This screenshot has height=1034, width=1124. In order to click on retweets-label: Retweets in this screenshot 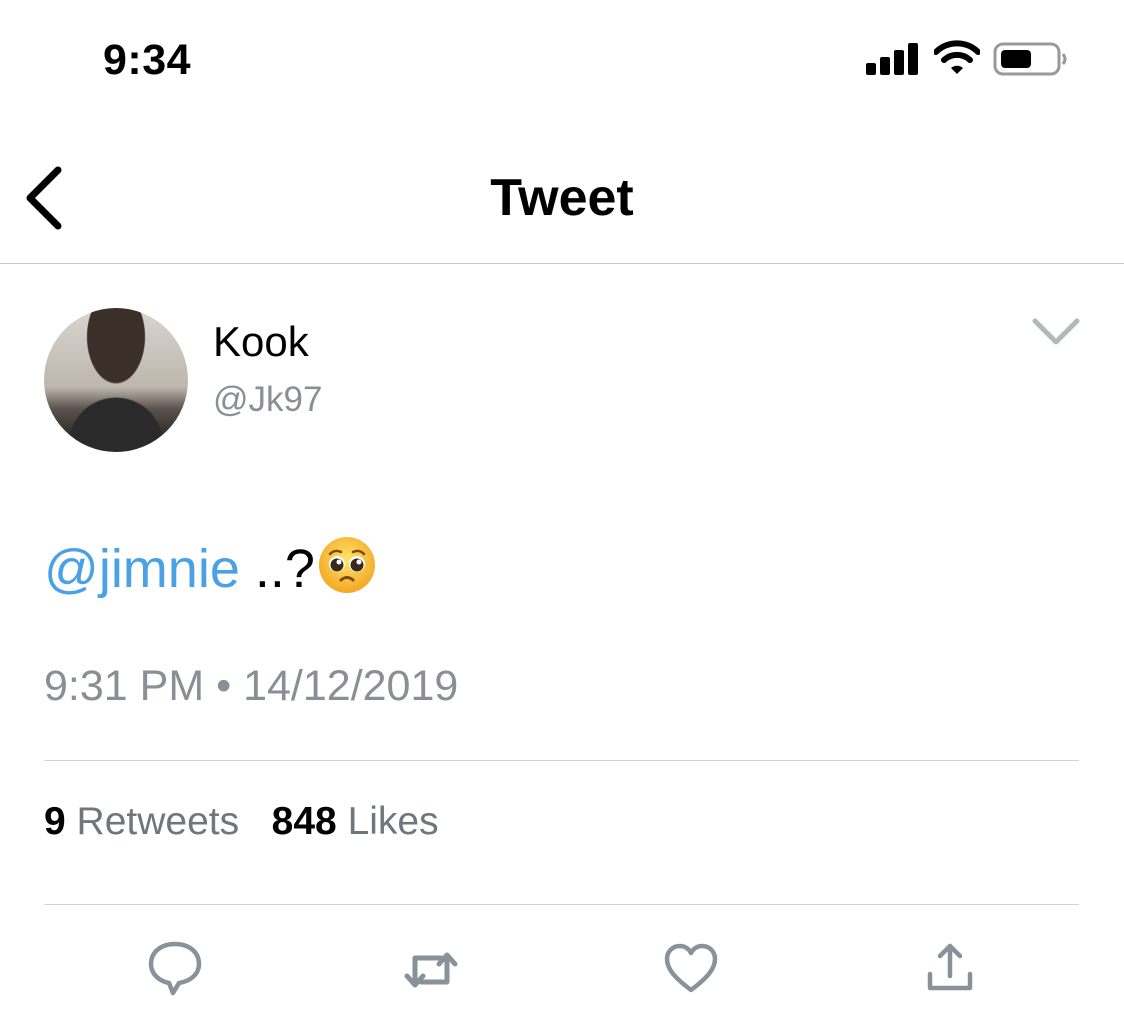, I will do `click(158, 821)`.